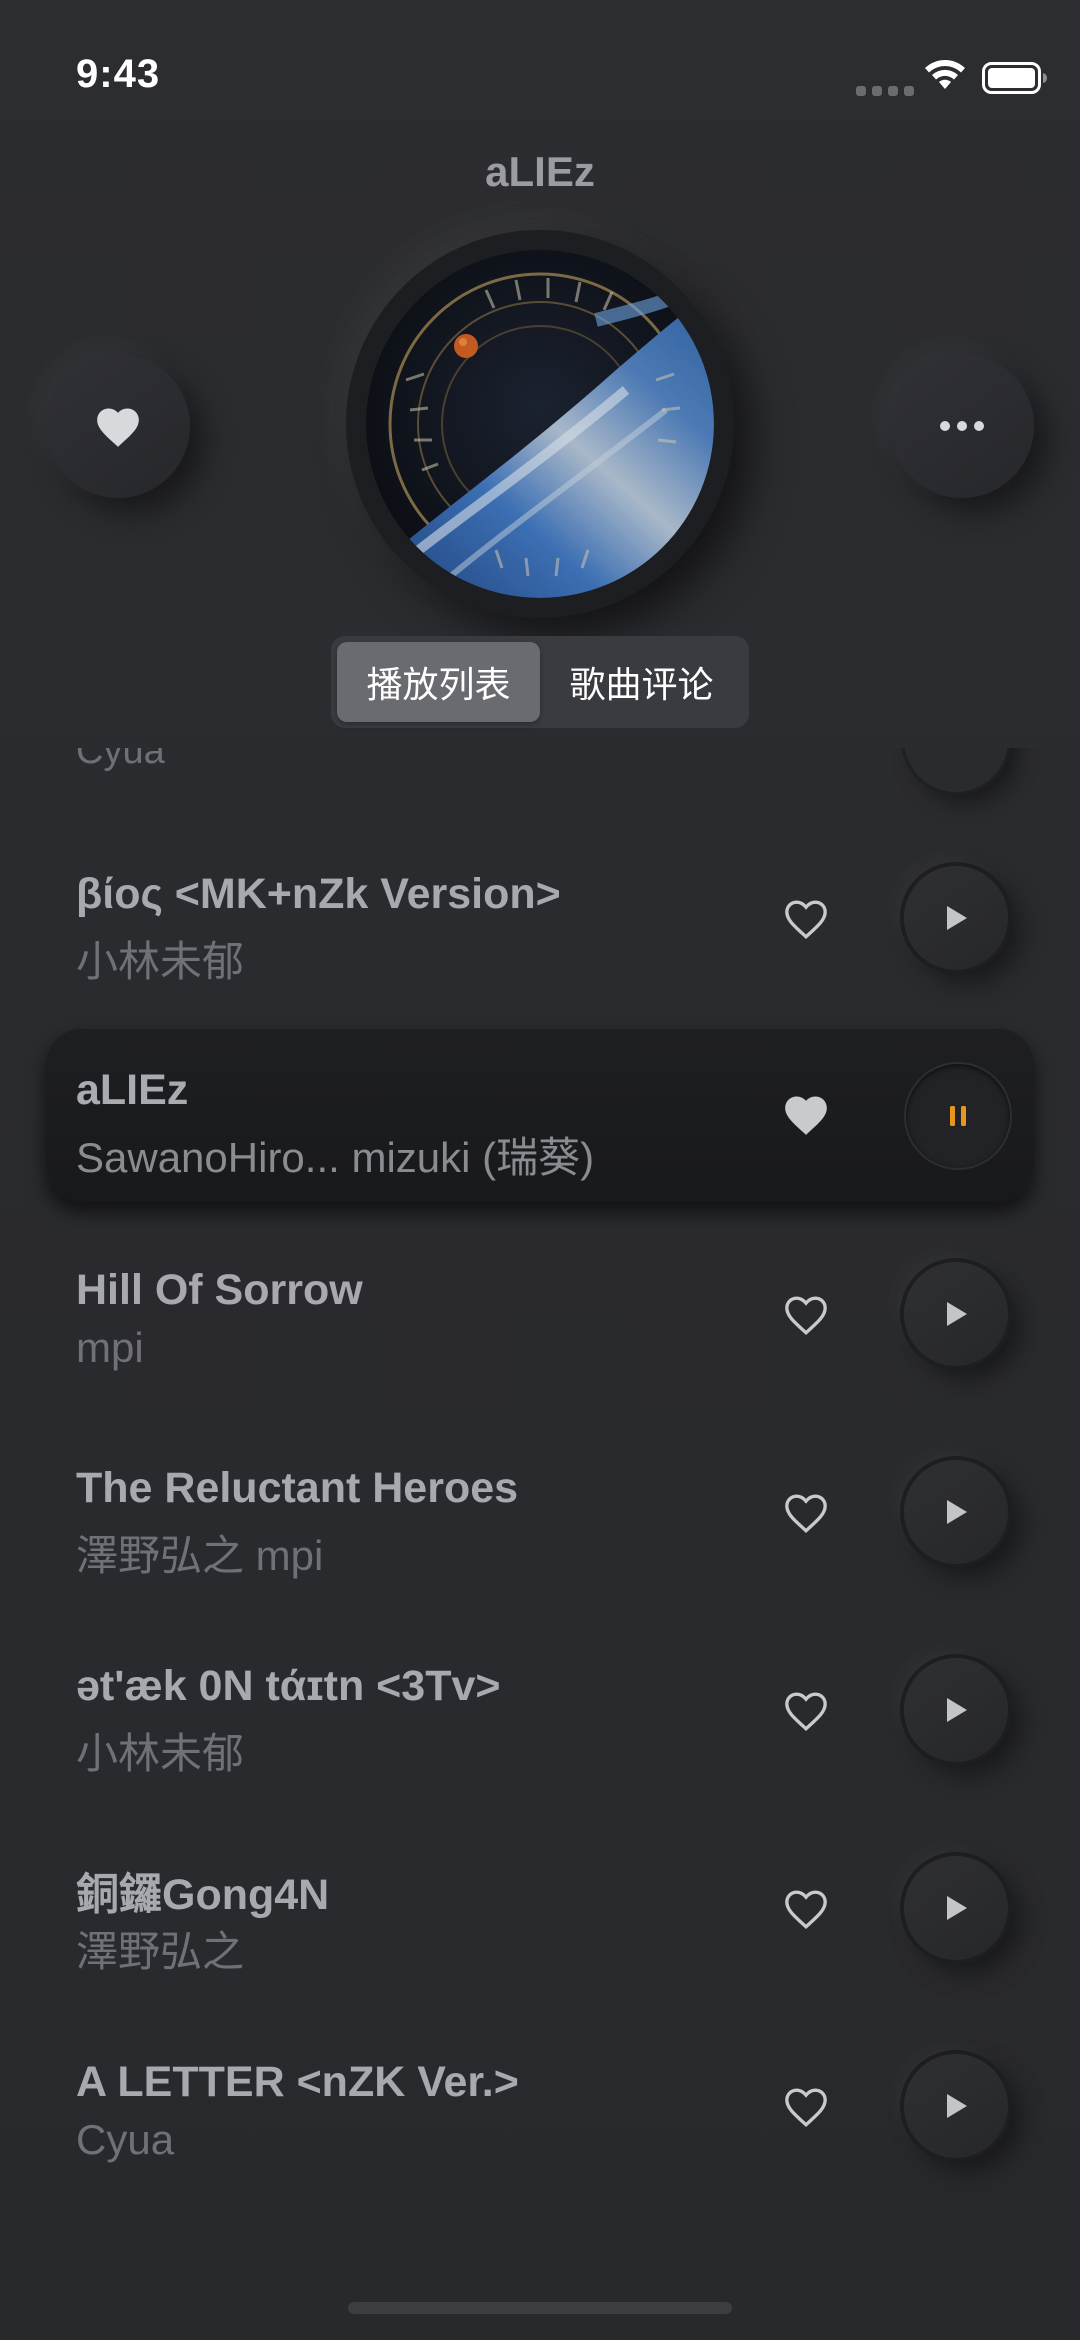  Describe the element at coordinates (125, 2139) in the screenshot. I see `song-artist: Cyua` at that location.